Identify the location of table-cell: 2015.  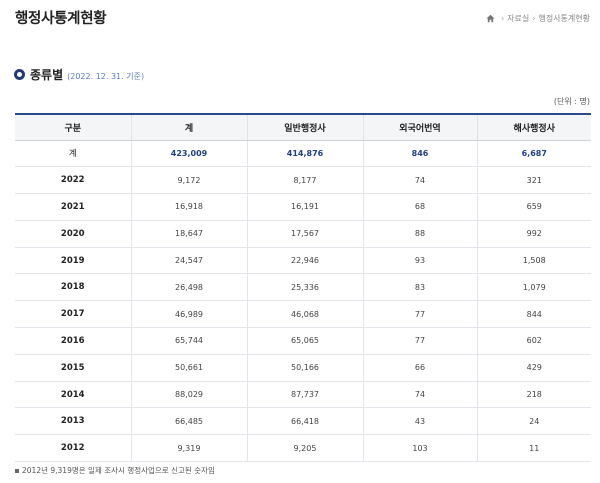
(73, 368).